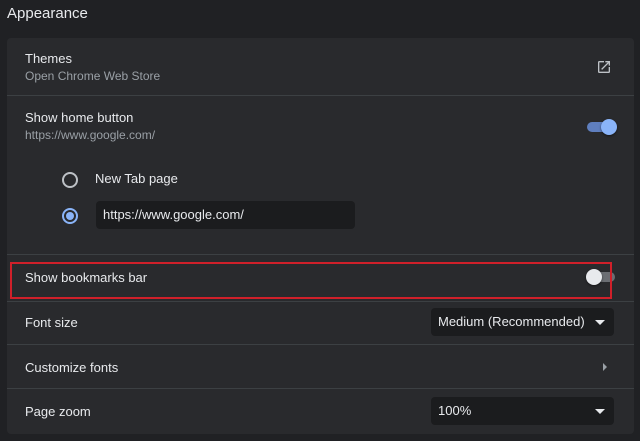  Describe the element at coordinates (320, 411) in the screenshot. I see `page-zoom-row: Page zoom 100%` at that location.